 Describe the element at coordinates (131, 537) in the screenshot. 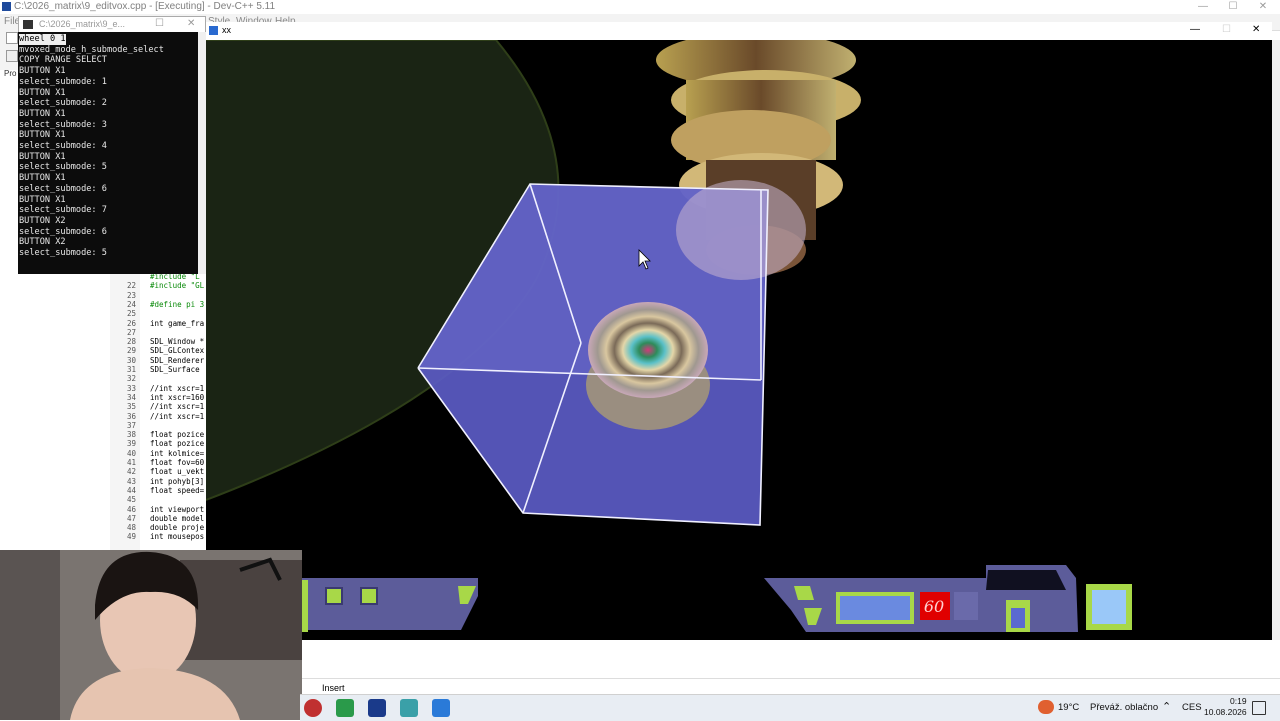

I see `line-number: 49` at that location.